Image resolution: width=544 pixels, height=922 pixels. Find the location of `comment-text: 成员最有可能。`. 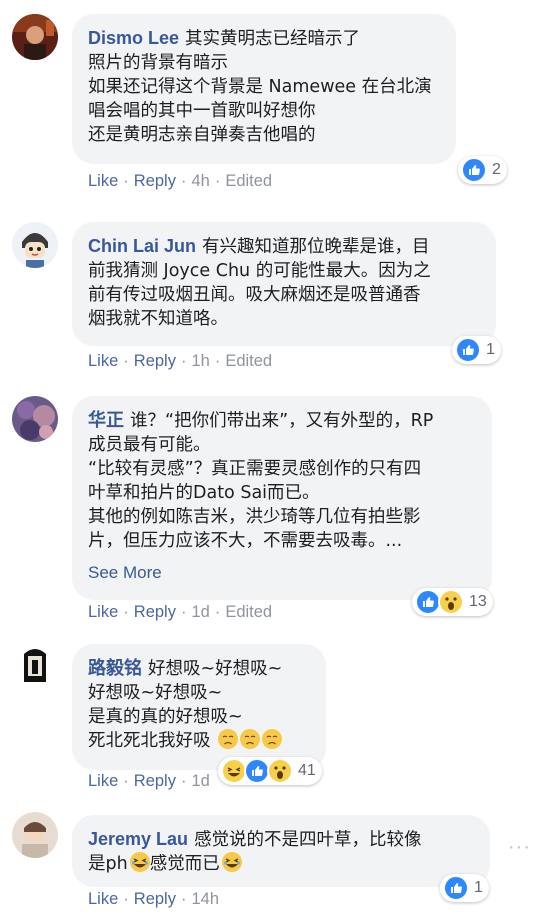

comment-text: 成员最有可能。 is located at coordinates (149, 445).